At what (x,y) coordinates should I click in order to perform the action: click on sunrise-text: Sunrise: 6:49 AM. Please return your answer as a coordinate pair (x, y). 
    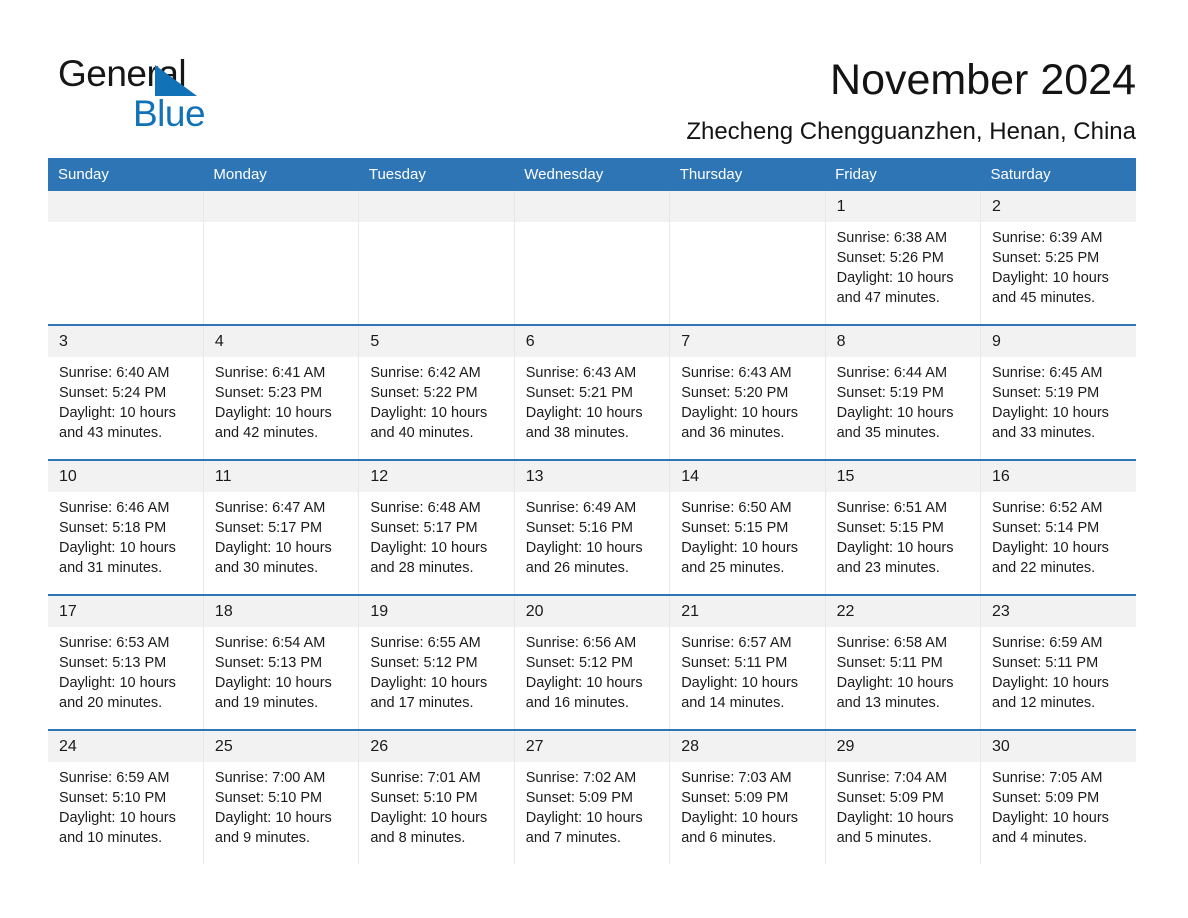
    Looking at the image, I should click on (581, 508).